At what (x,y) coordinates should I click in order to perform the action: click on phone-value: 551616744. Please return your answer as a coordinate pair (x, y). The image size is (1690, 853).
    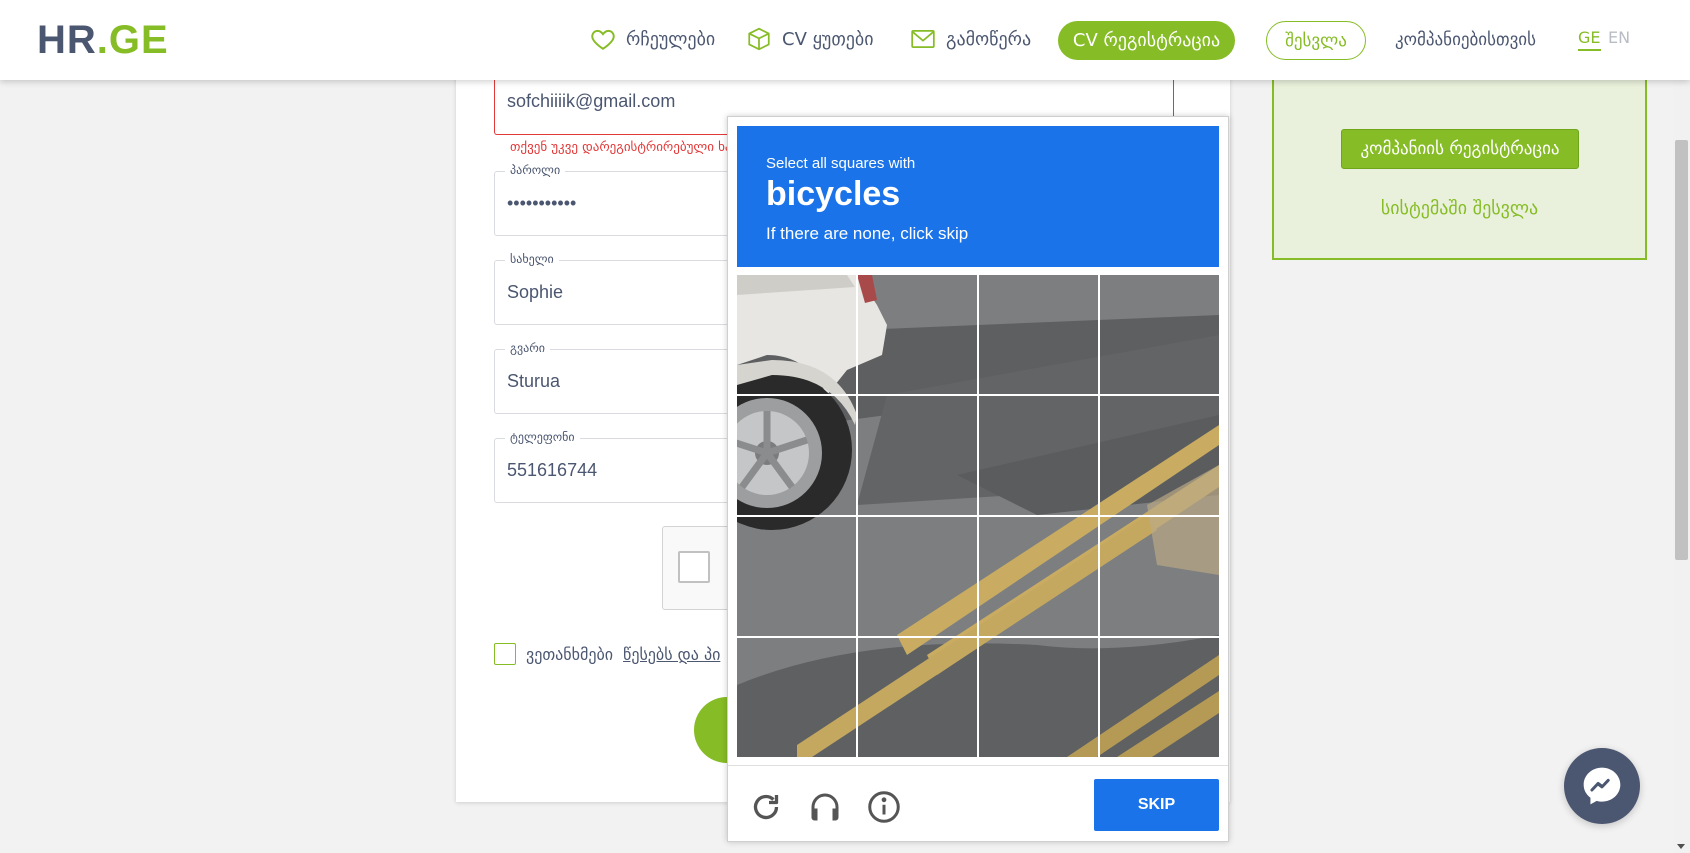
    Looking at the image, I should click on (552, 470).